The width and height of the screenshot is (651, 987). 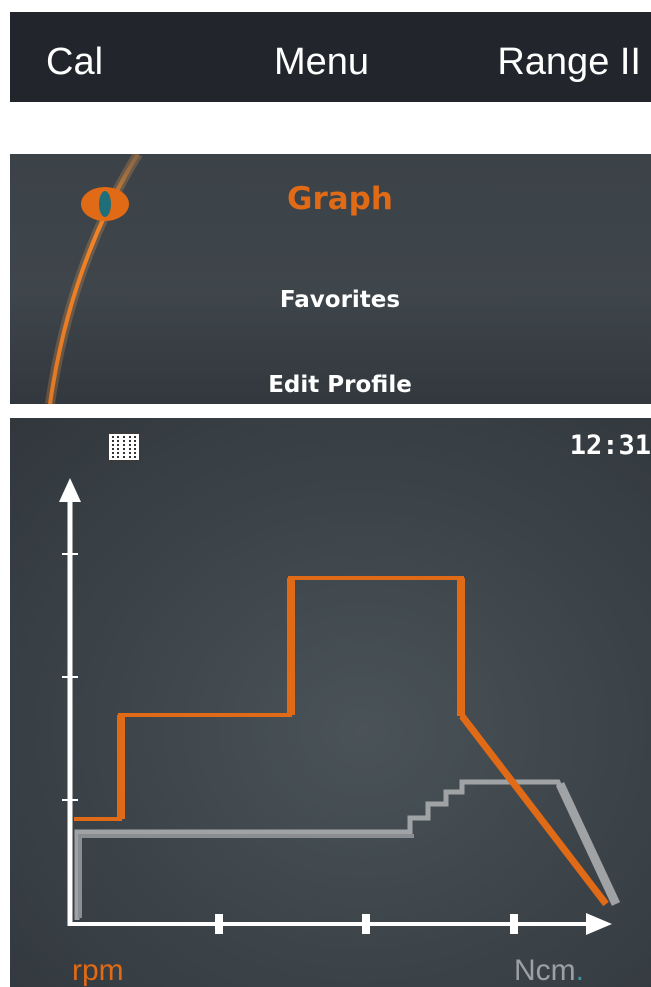 What do you see at coordinates (98, 970) in the screenshot?
I see `y-unit-label: rpm` at bounding box center [98, 970].